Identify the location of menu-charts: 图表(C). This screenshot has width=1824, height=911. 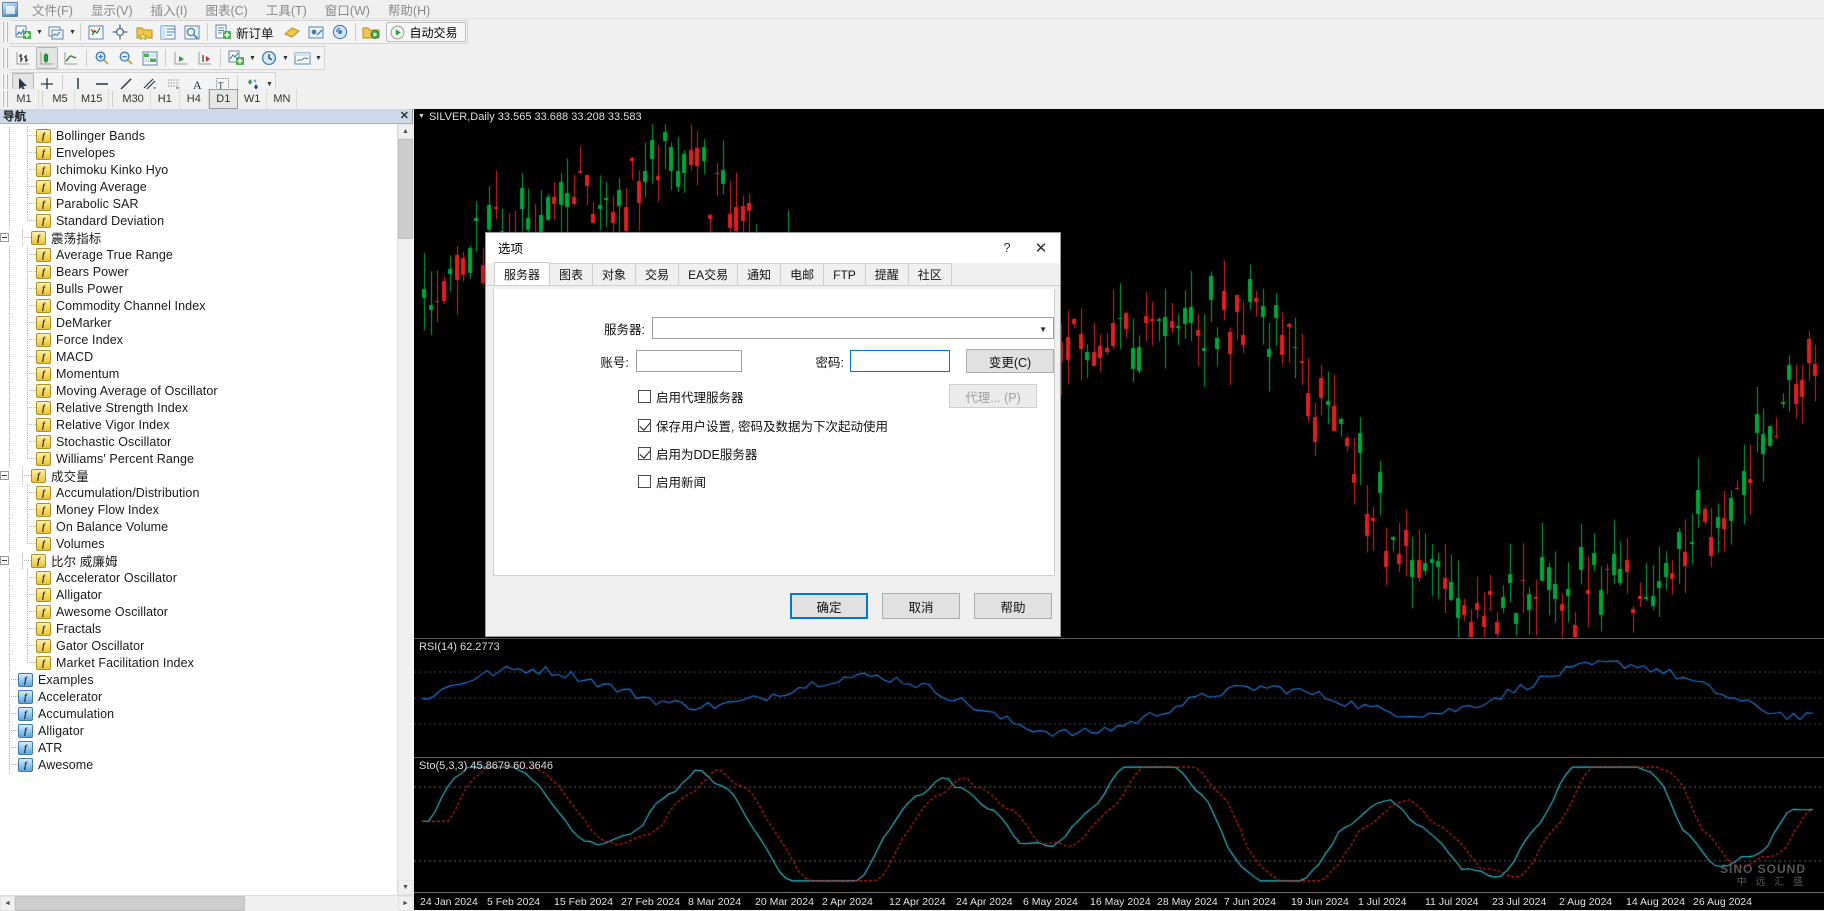
(226, 10).